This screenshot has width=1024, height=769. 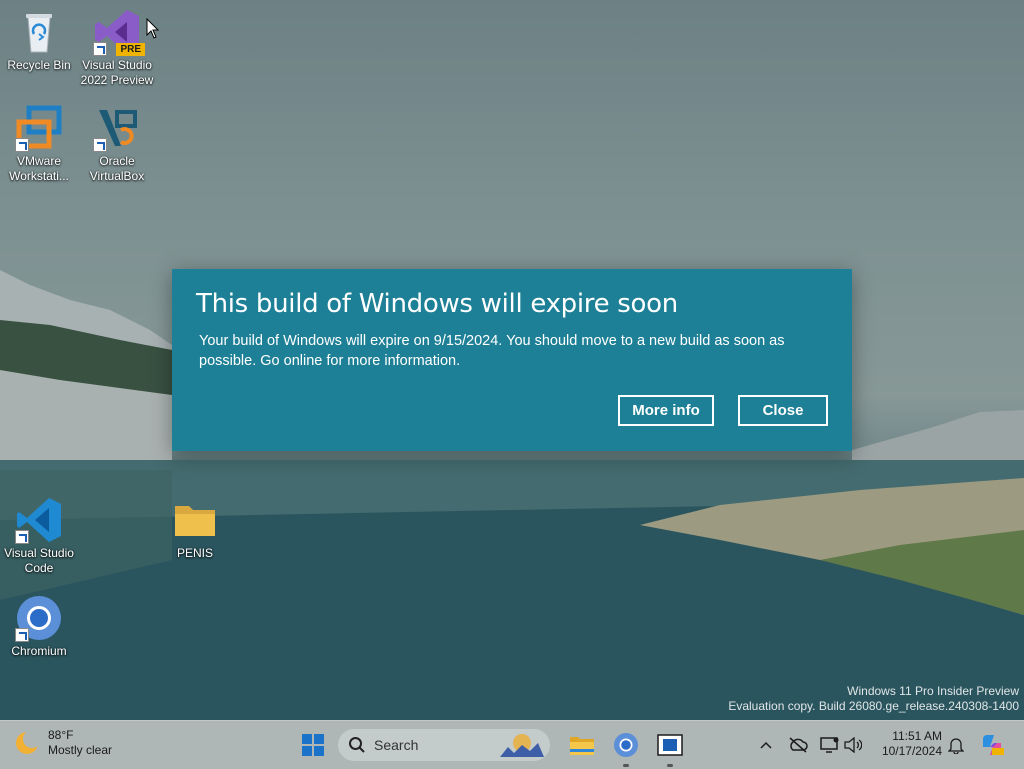 I want to click on taskbar-chromium, so click(x=626, y=748).